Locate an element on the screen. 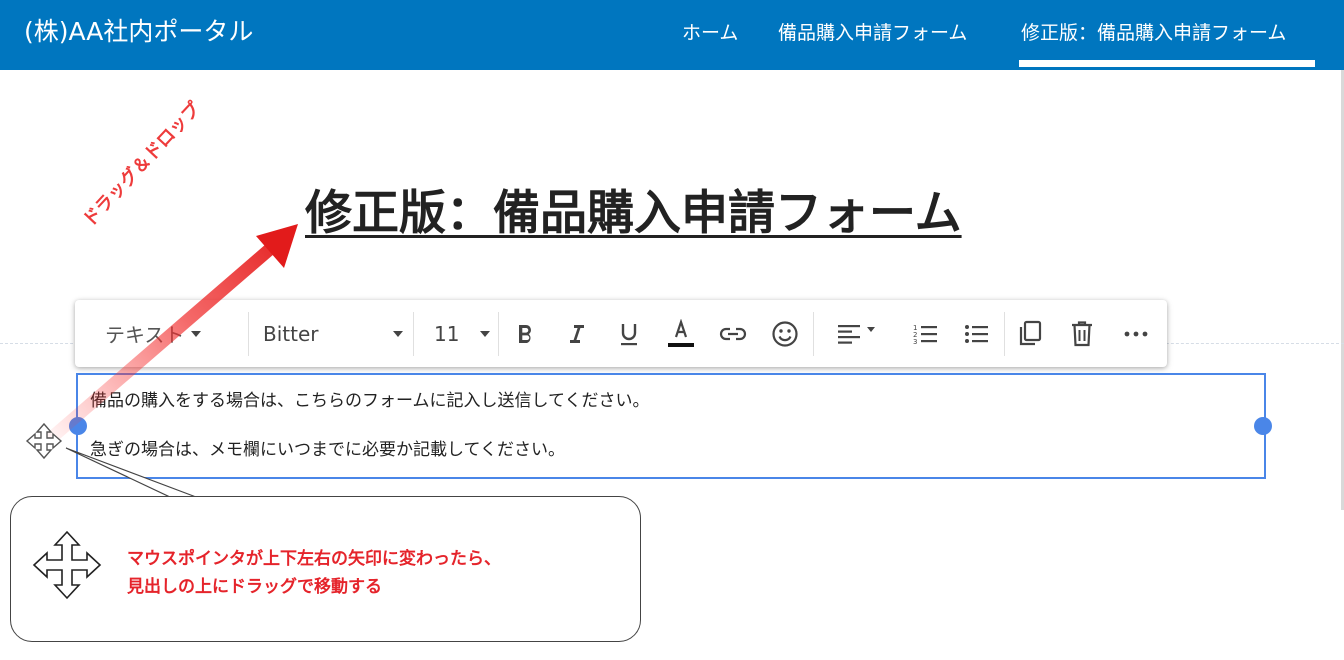 This screenshot has width=1344, height=660. bold-icon is located at coordinates (525, 333).